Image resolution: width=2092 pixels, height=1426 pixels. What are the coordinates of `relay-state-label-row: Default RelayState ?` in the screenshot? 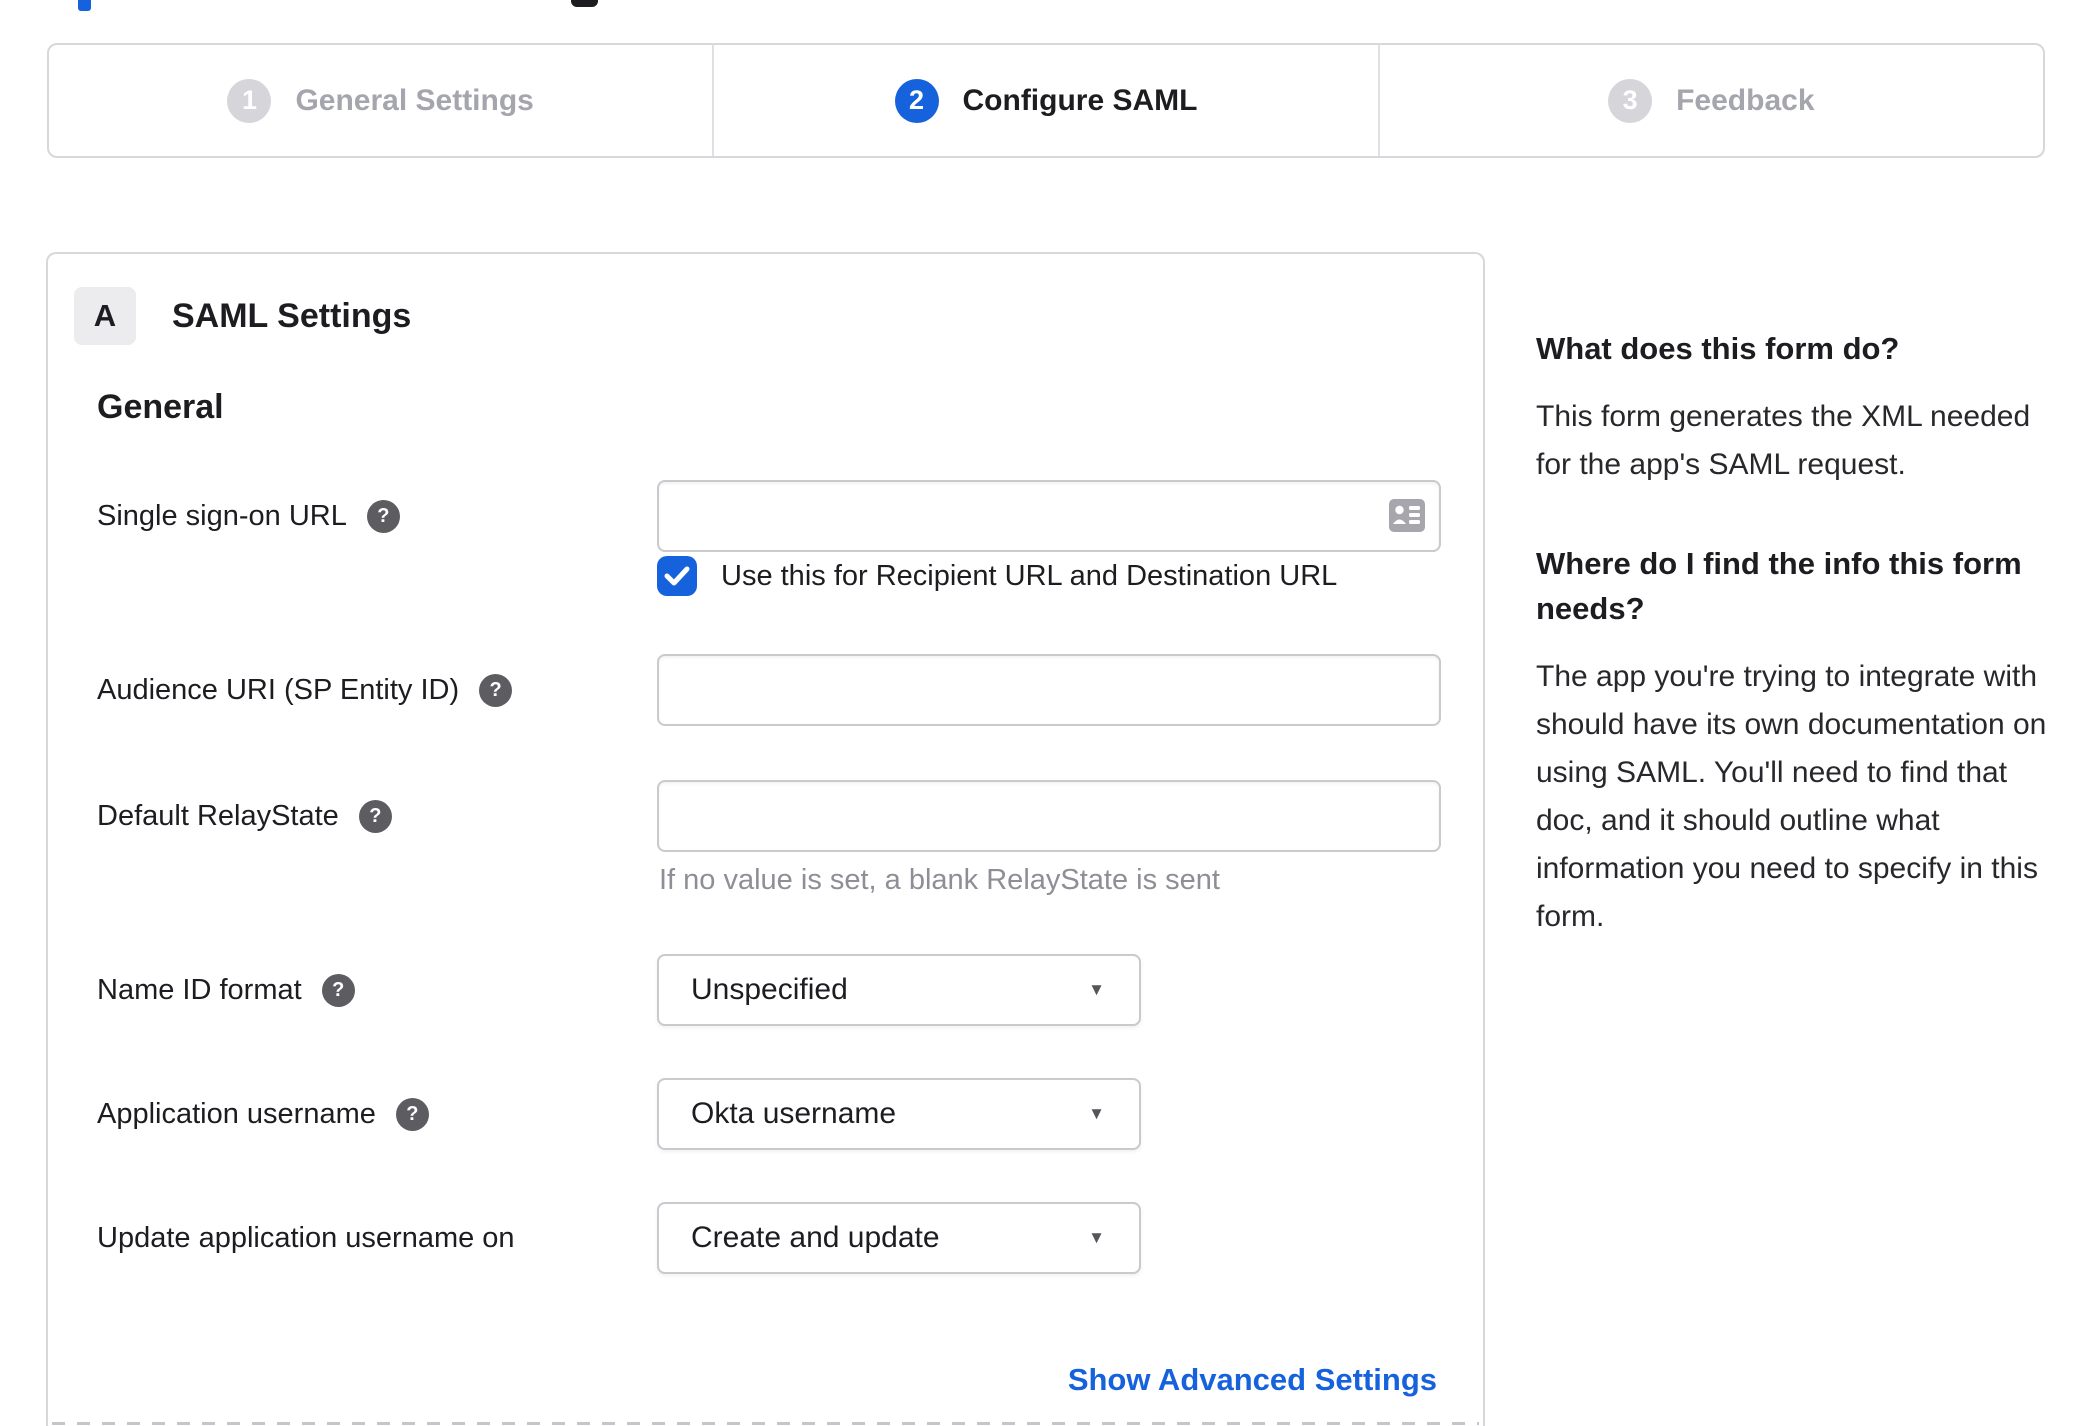 It's located at (244, 816).